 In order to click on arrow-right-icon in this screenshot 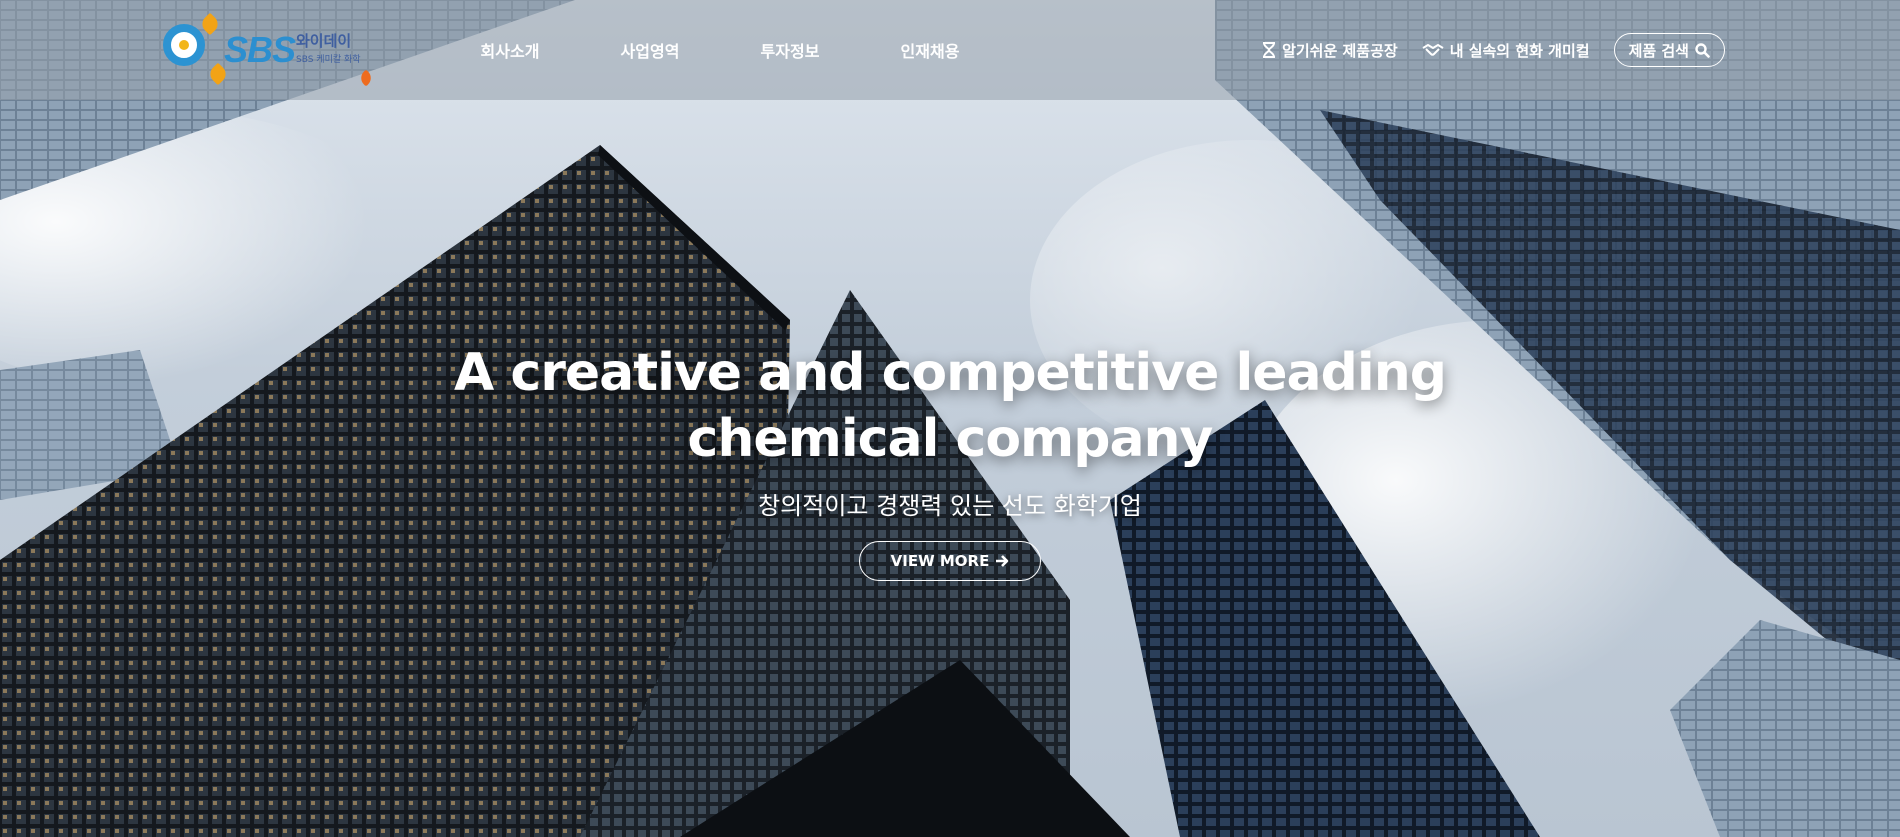, I will do `click(1002, 561)`.